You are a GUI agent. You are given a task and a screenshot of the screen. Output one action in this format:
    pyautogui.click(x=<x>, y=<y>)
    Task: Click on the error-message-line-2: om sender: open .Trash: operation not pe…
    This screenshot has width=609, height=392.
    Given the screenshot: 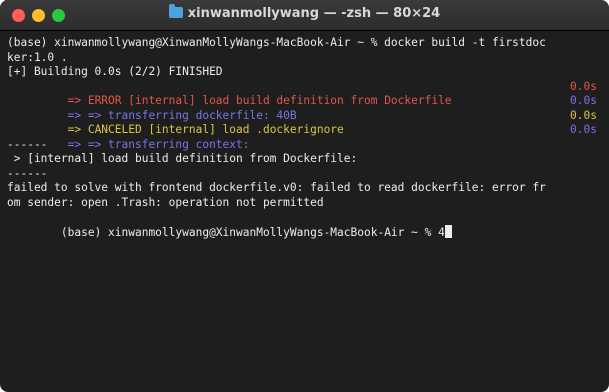 What is the action you would take?
    pyautogui.click(x=165, y=202)
    